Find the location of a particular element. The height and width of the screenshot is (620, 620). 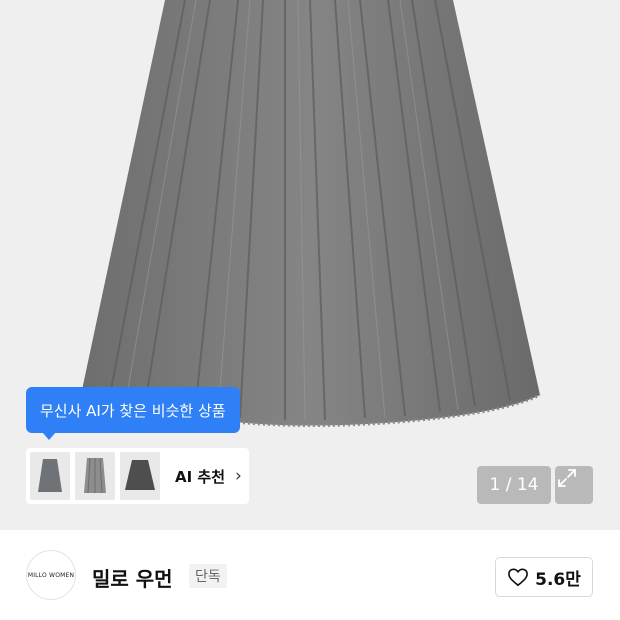

chevron-right-icon: › is located at coordinates (238, 476).